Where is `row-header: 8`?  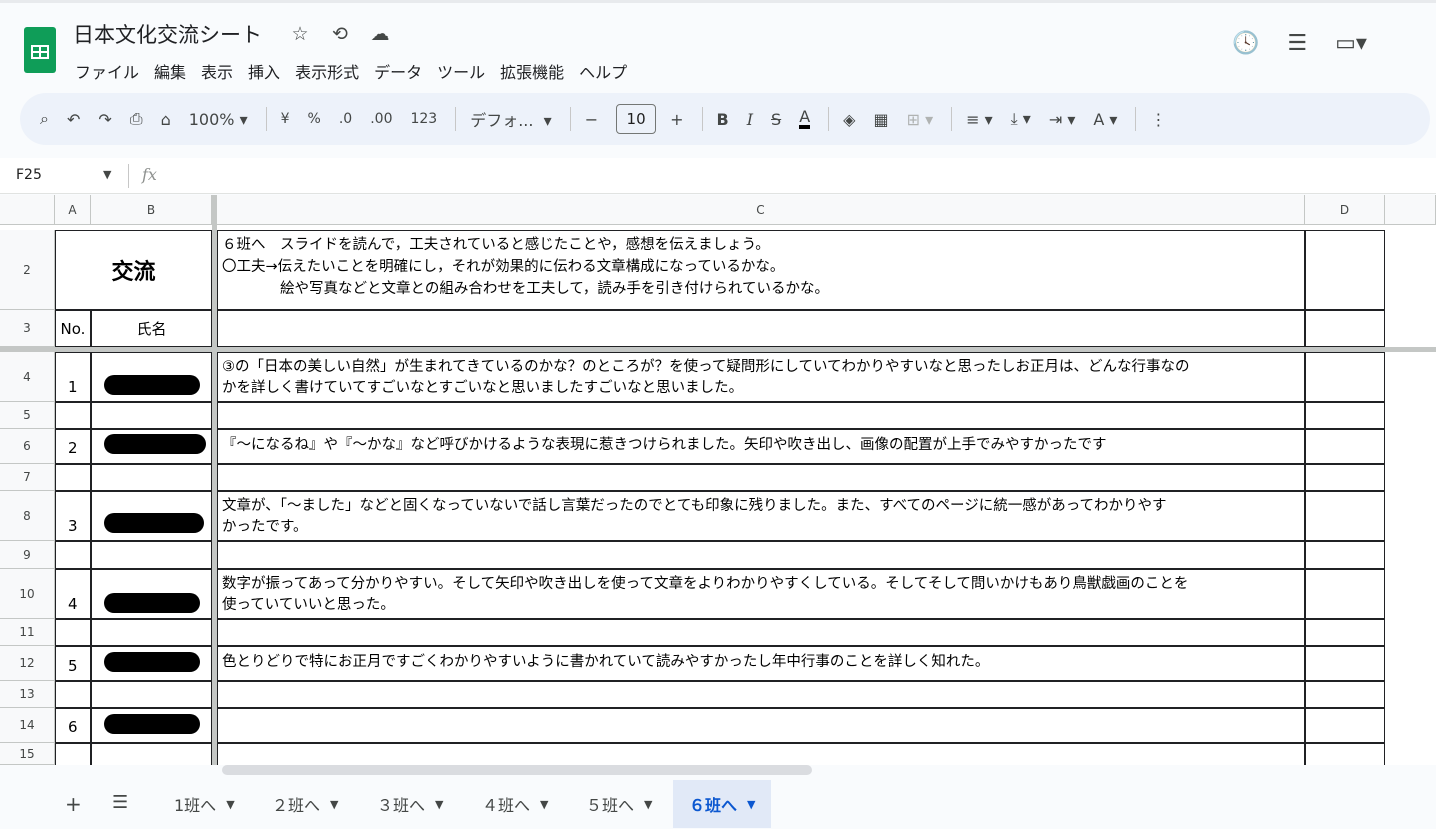 row-header: 8 is located at coordinates (27, 516).